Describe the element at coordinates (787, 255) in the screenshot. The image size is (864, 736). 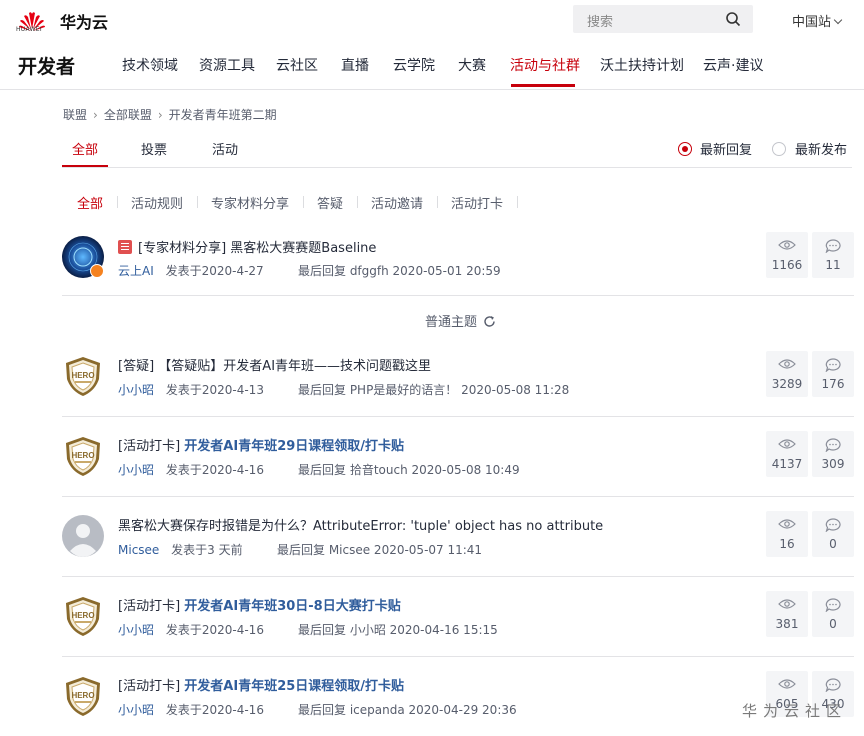
I see `view-count: 1166` at that location.